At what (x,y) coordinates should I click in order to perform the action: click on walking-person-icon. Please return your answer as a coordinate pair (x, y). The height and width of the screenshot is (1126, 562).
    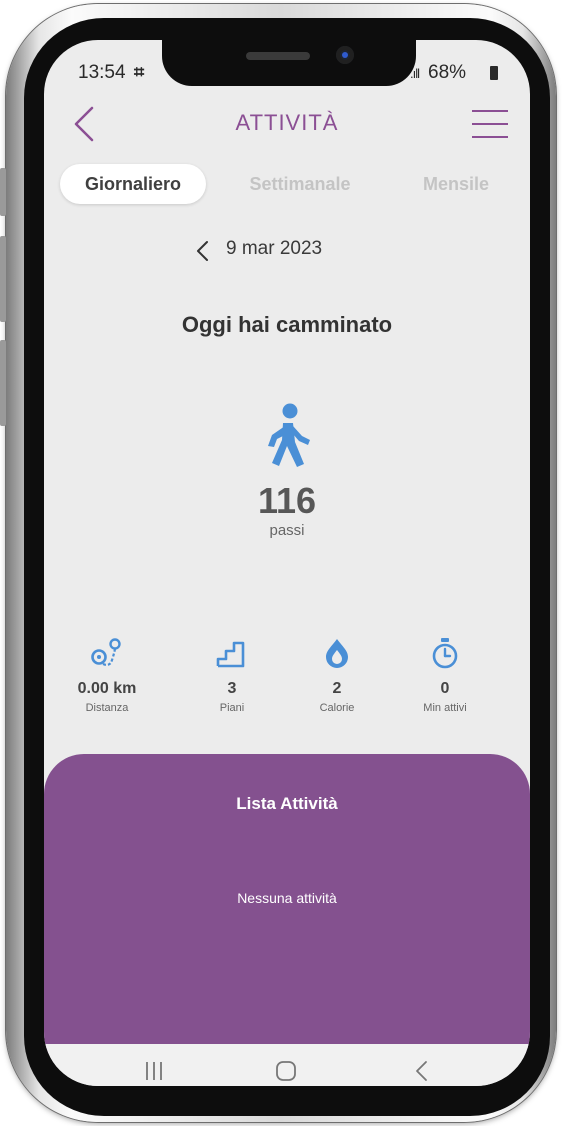
    Looking at the image, I should click on (289, 435).